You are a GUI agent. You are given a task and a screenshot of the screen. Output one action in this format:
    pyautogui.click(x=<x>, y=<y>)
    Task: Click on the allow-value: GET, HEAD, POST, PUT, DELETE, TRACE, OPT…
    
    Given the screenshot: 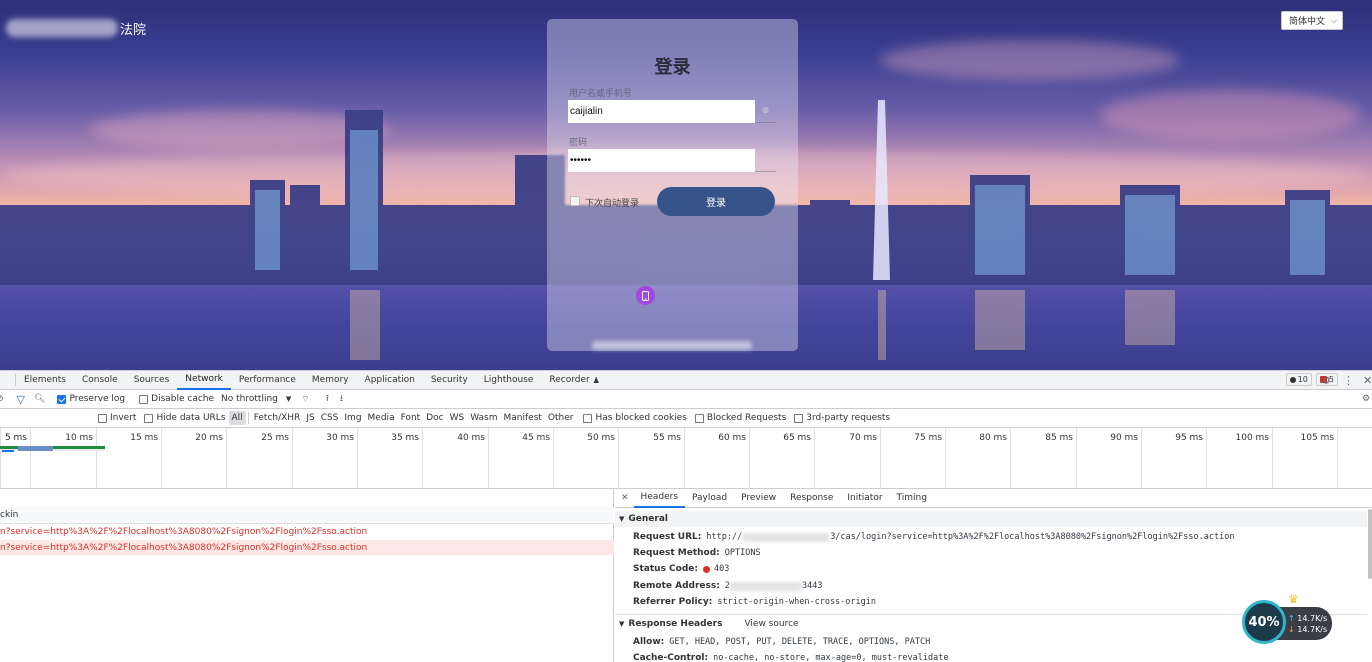 What is the action you would take?
    pyautogui.click(x=800, y=642)
    